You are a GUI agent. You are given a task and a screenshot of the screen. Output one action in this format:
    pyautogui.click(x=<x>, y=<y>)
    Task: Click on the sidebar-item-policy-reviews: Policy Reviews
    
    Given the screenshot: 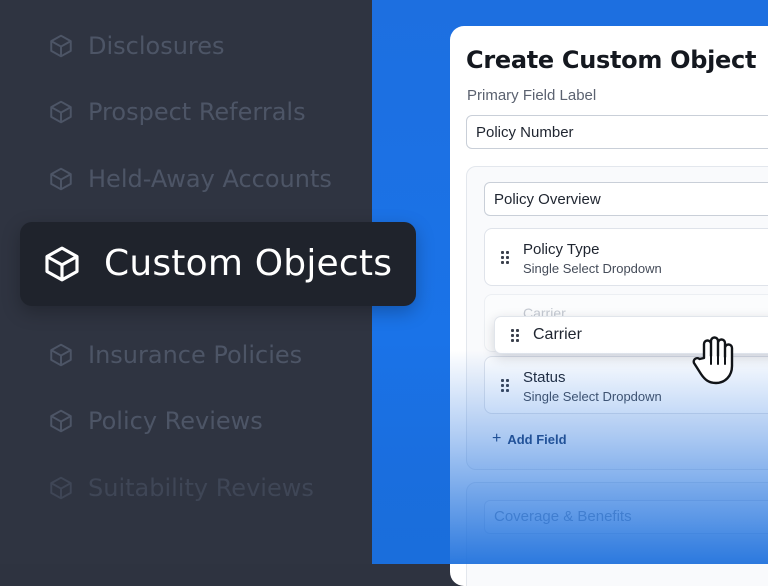 What is the action you would take?
    pyautogui.click(x=155, y=421)
    